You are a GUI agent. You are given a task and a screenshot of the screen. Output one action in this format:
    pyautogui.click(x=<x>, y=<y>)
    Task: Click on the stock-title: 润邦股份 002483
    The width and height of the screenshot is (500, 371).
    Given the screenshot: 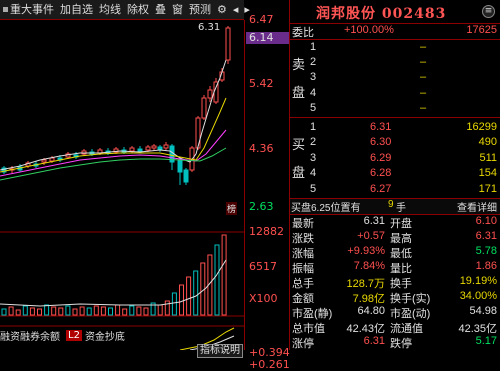 What is the action you would take?
    pyautogui.click(x=381, y=14)
    